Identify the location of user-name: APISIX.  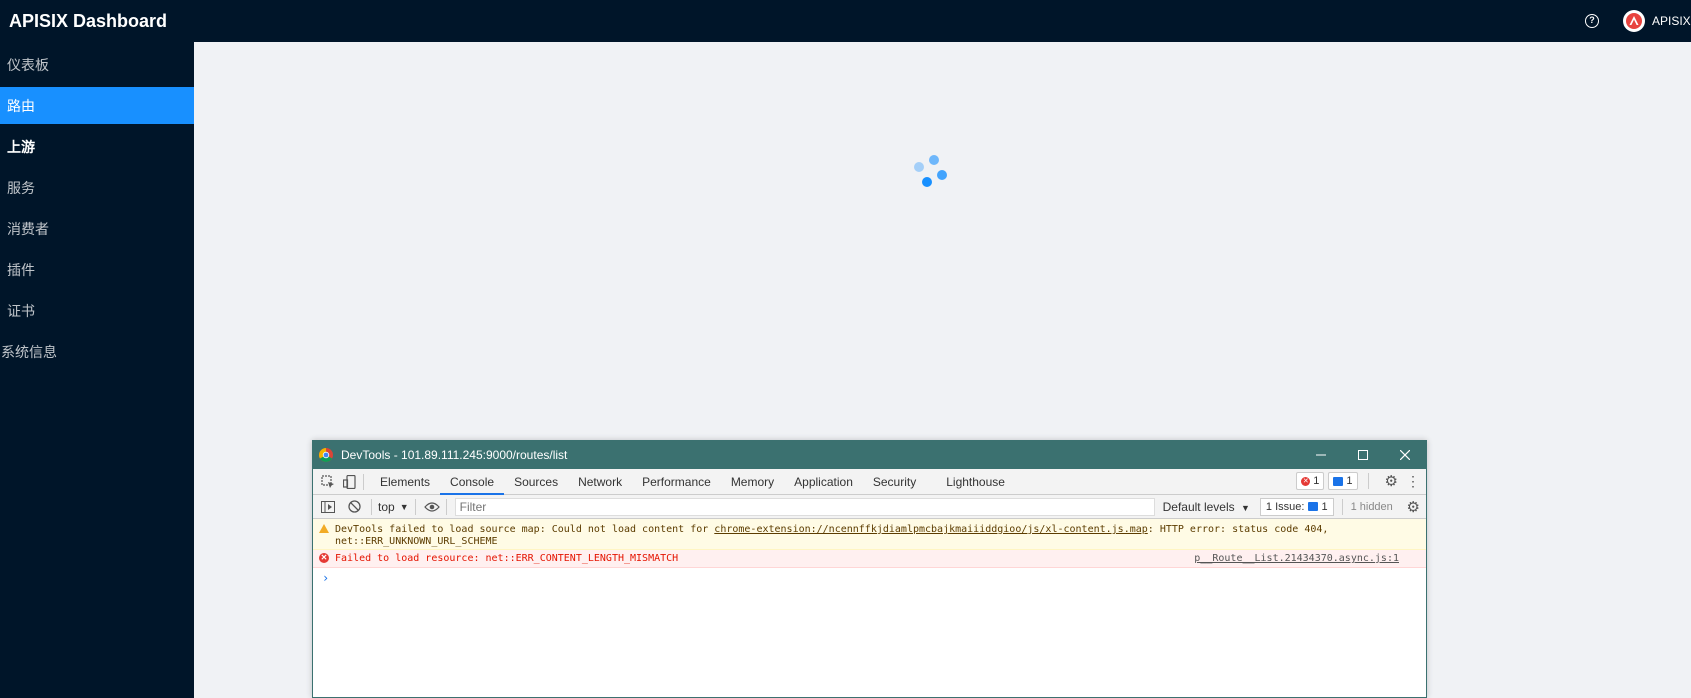
(1671, 21).